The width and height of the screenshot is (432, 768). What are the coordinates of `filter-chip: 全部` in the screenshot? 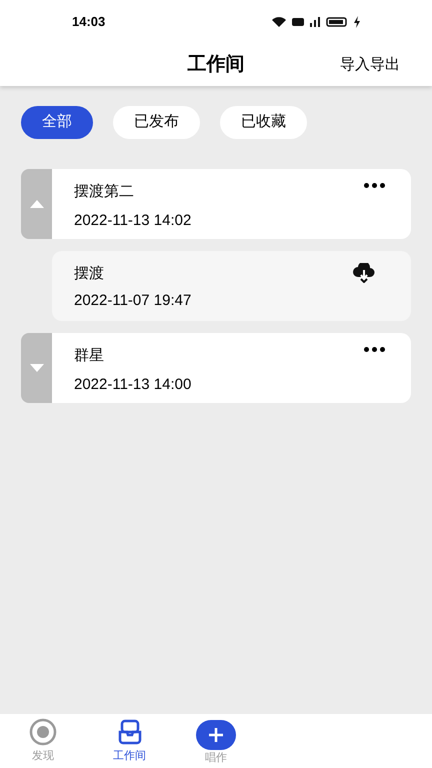 It's located at (57, 122).